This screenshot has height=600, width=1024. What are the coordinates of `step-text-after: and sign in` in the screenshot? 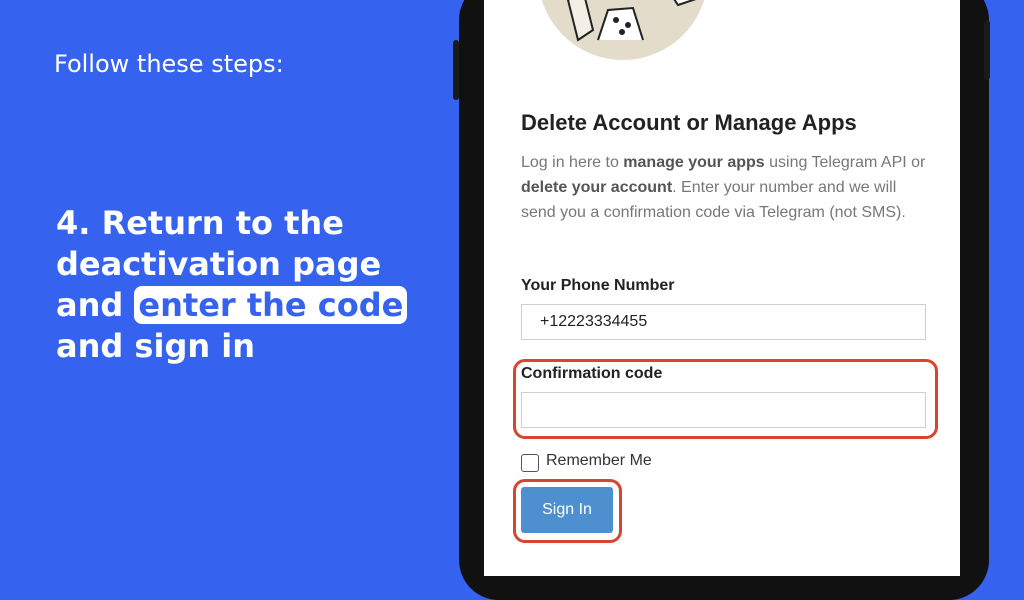 It's located at (156, 346).